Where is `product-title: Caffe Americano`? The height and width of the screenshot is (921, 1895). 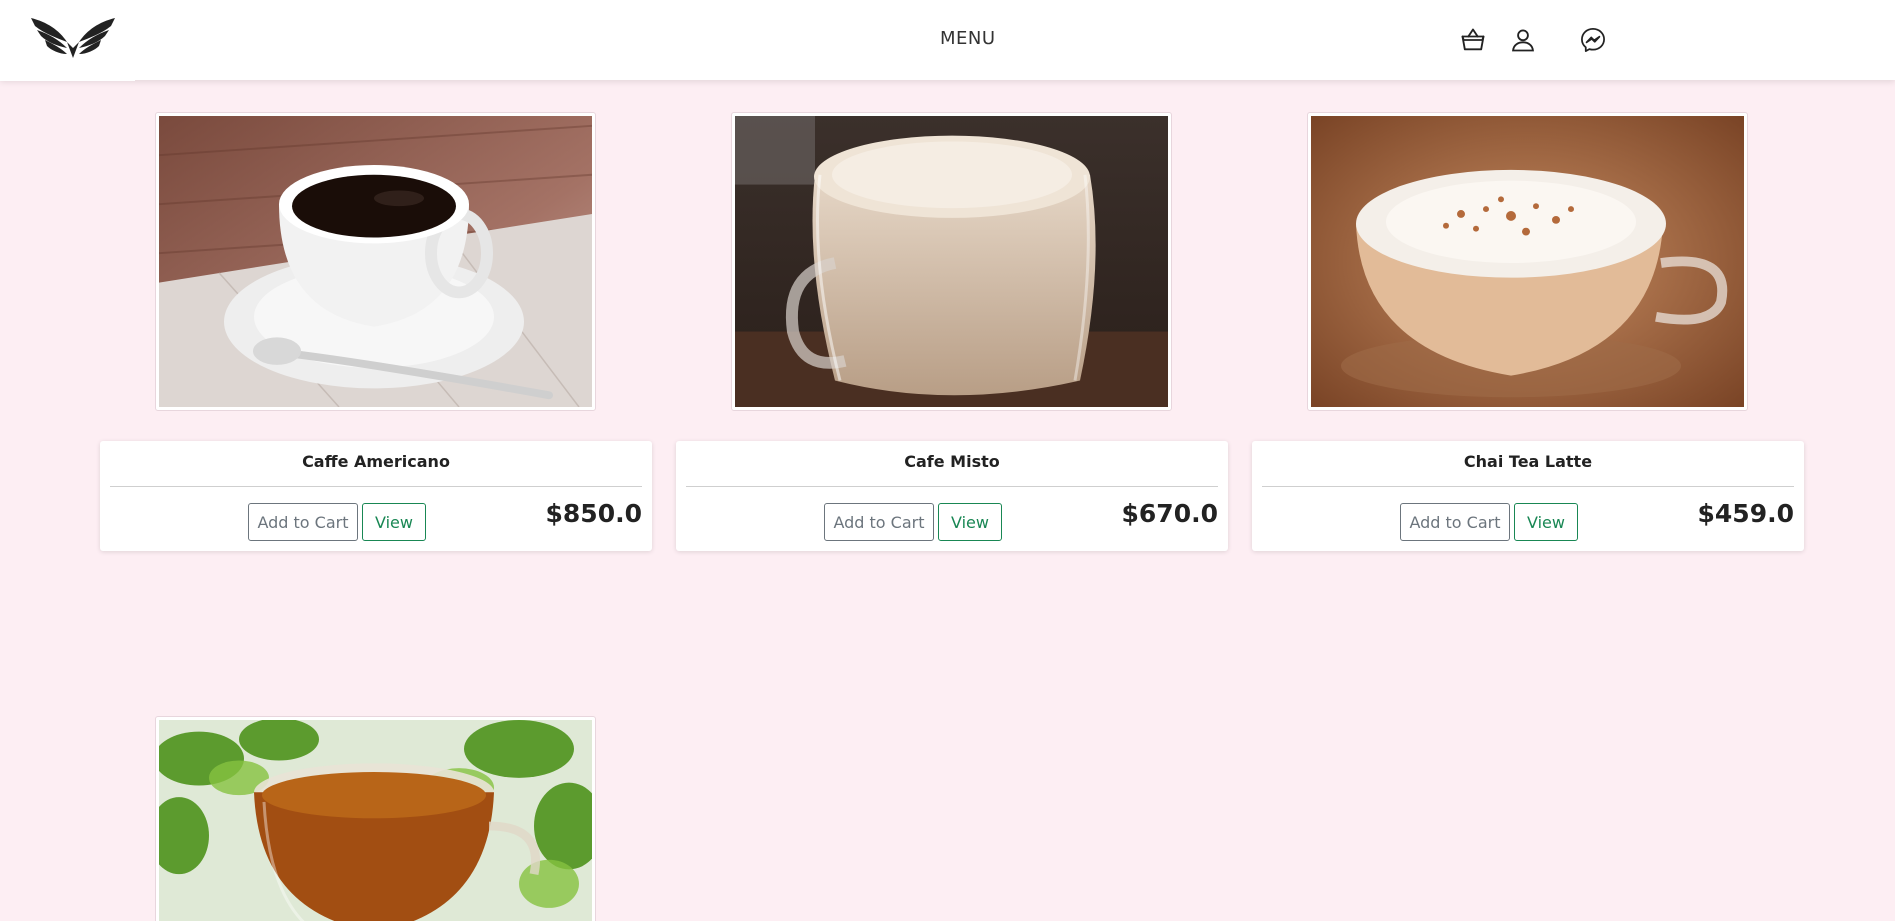 product-title: Caffe Americano is located at coordinates (376, 461).